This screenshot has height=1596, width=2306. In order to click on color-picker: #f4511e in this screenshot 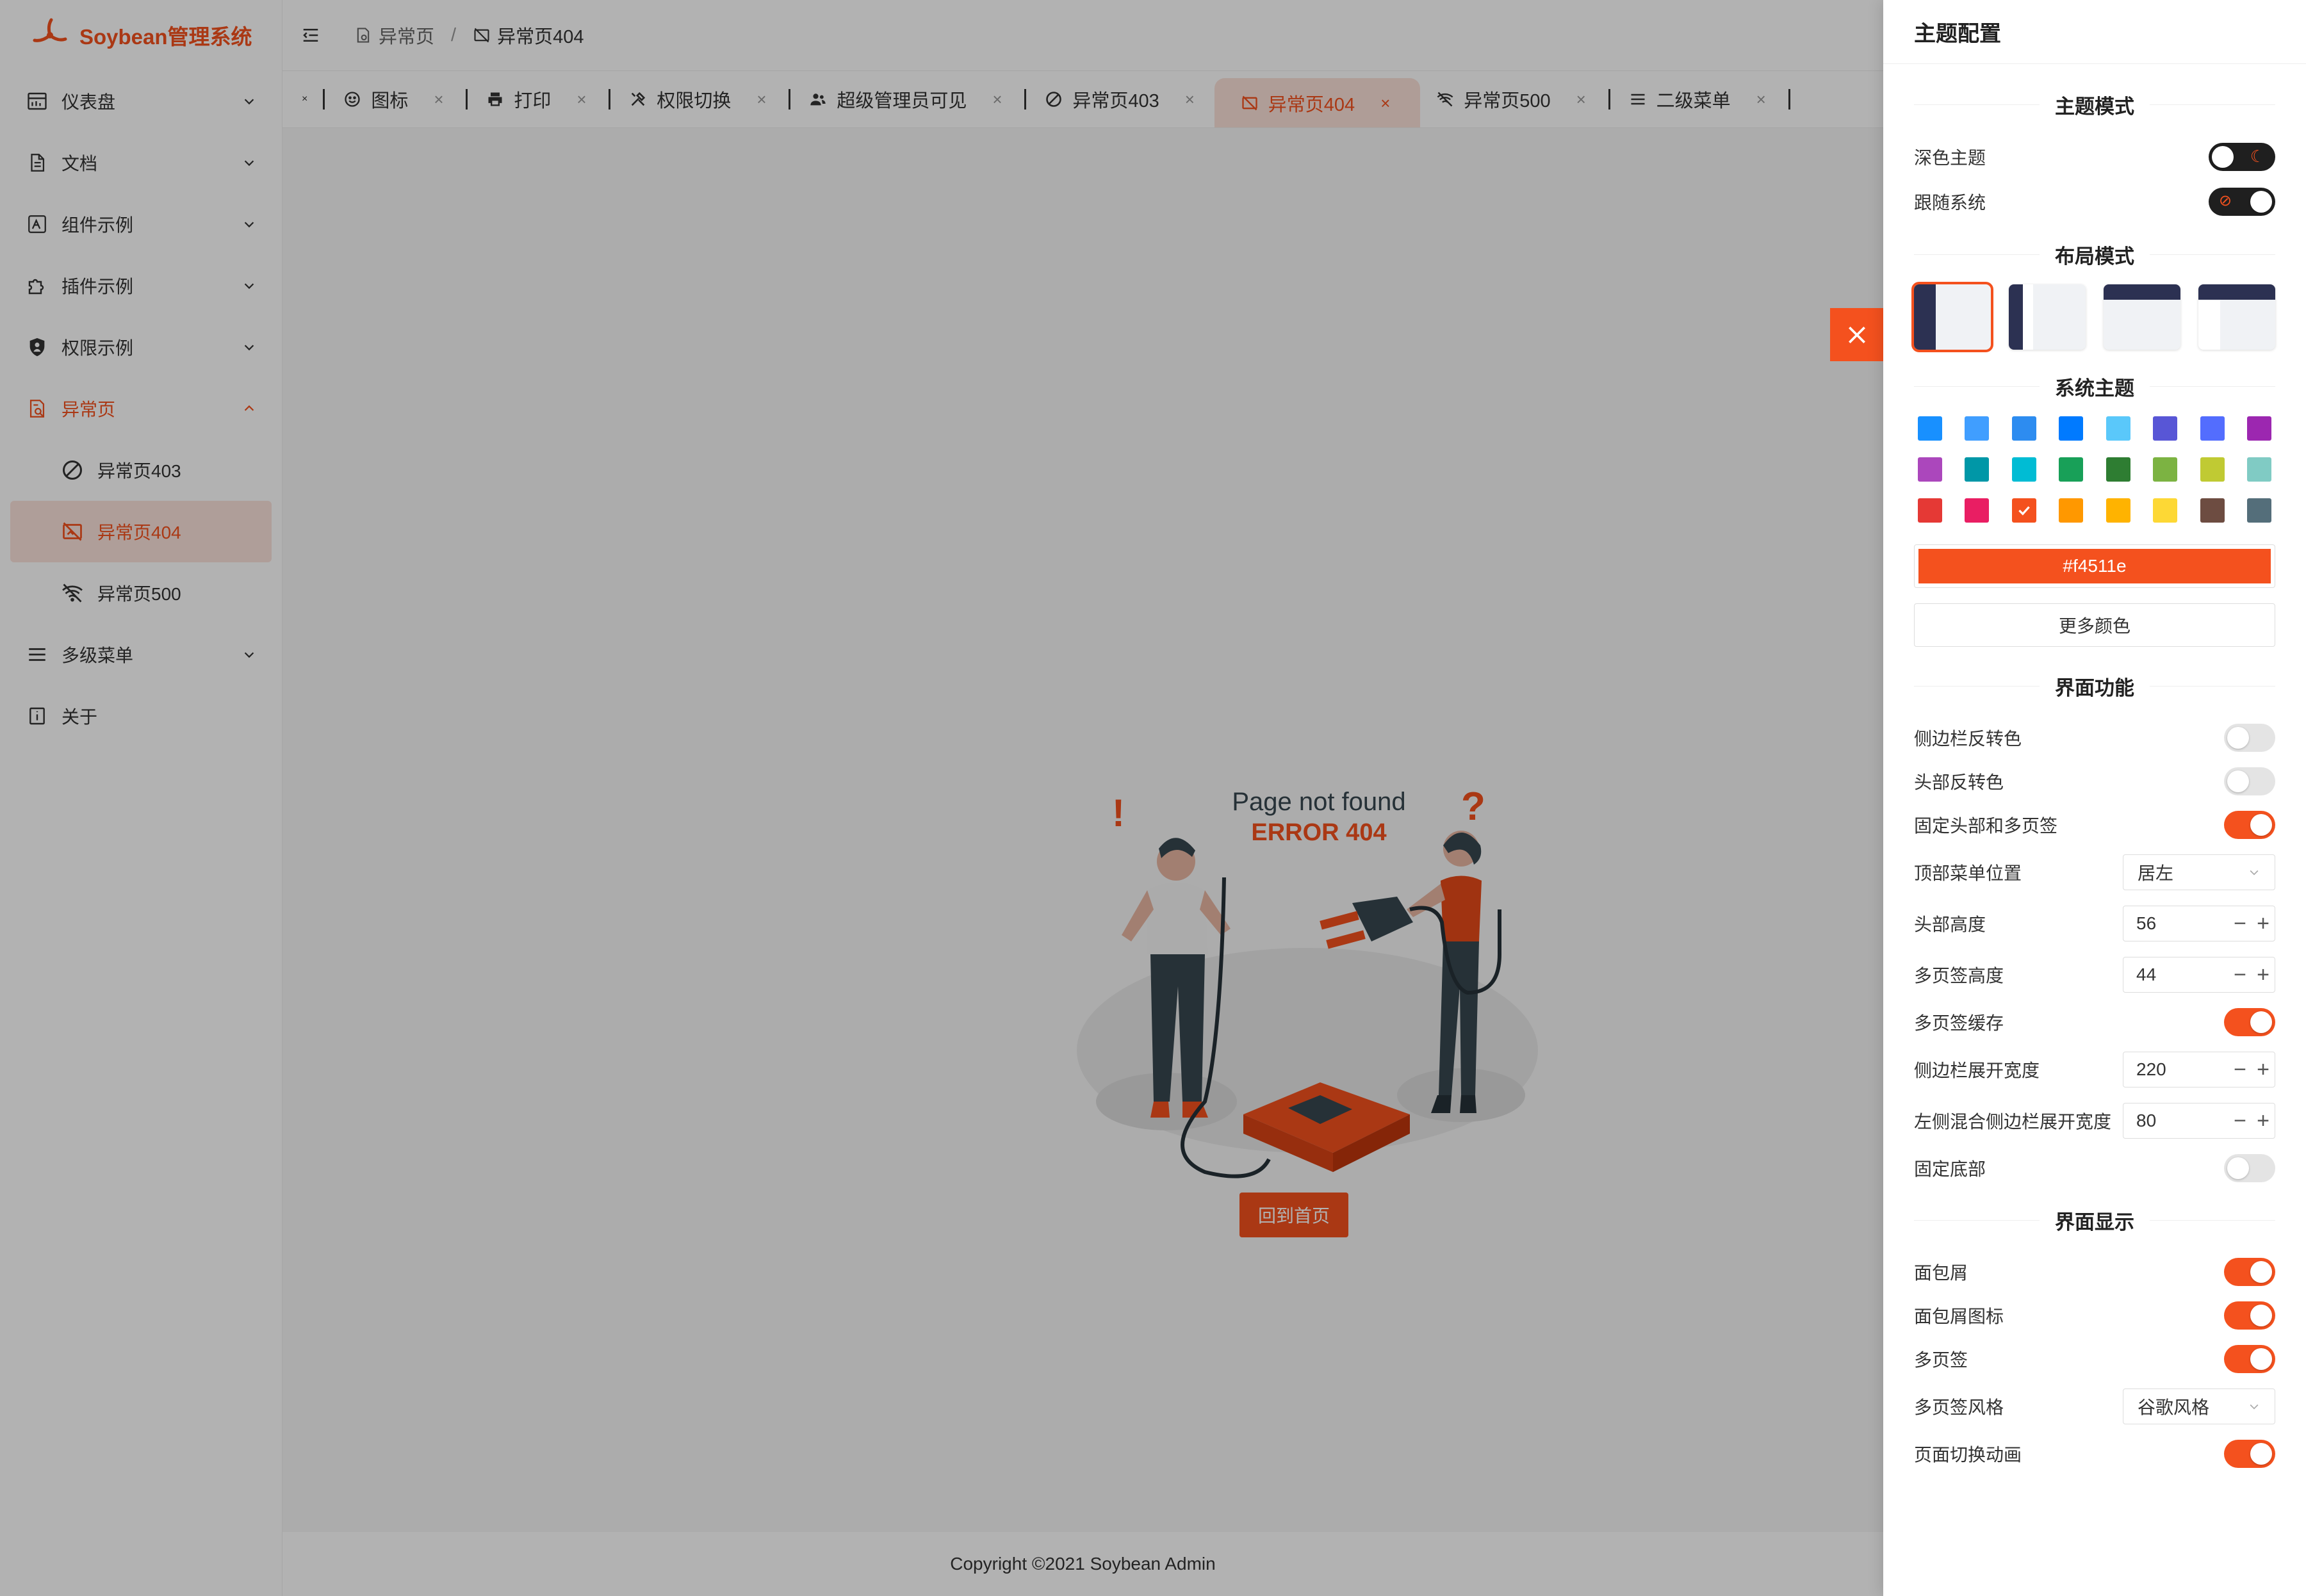, I will do `click(2094, 566)`.